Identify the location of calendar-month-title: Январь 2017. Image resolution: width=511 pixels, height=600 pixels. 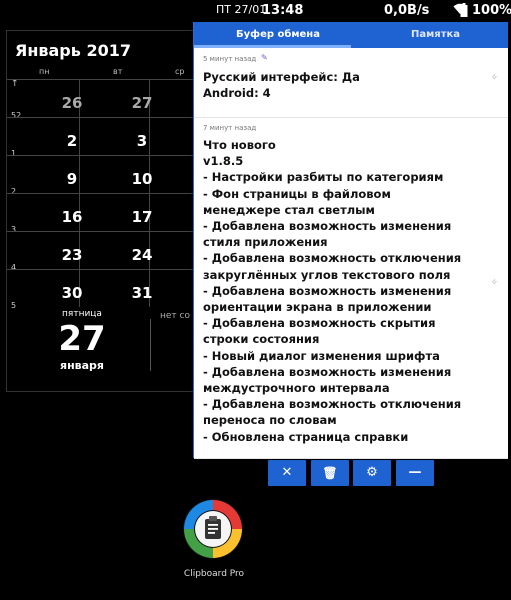
(73, 50).